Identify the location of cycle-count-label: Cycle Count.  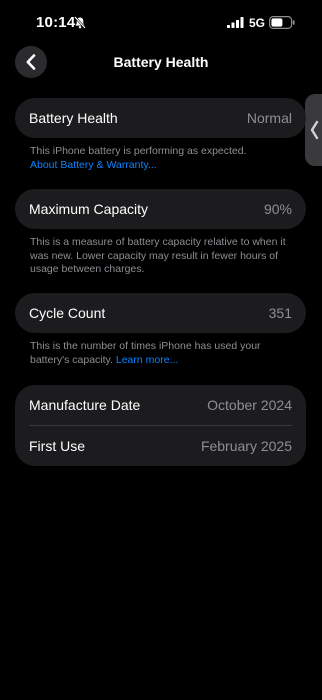
(67, 313).